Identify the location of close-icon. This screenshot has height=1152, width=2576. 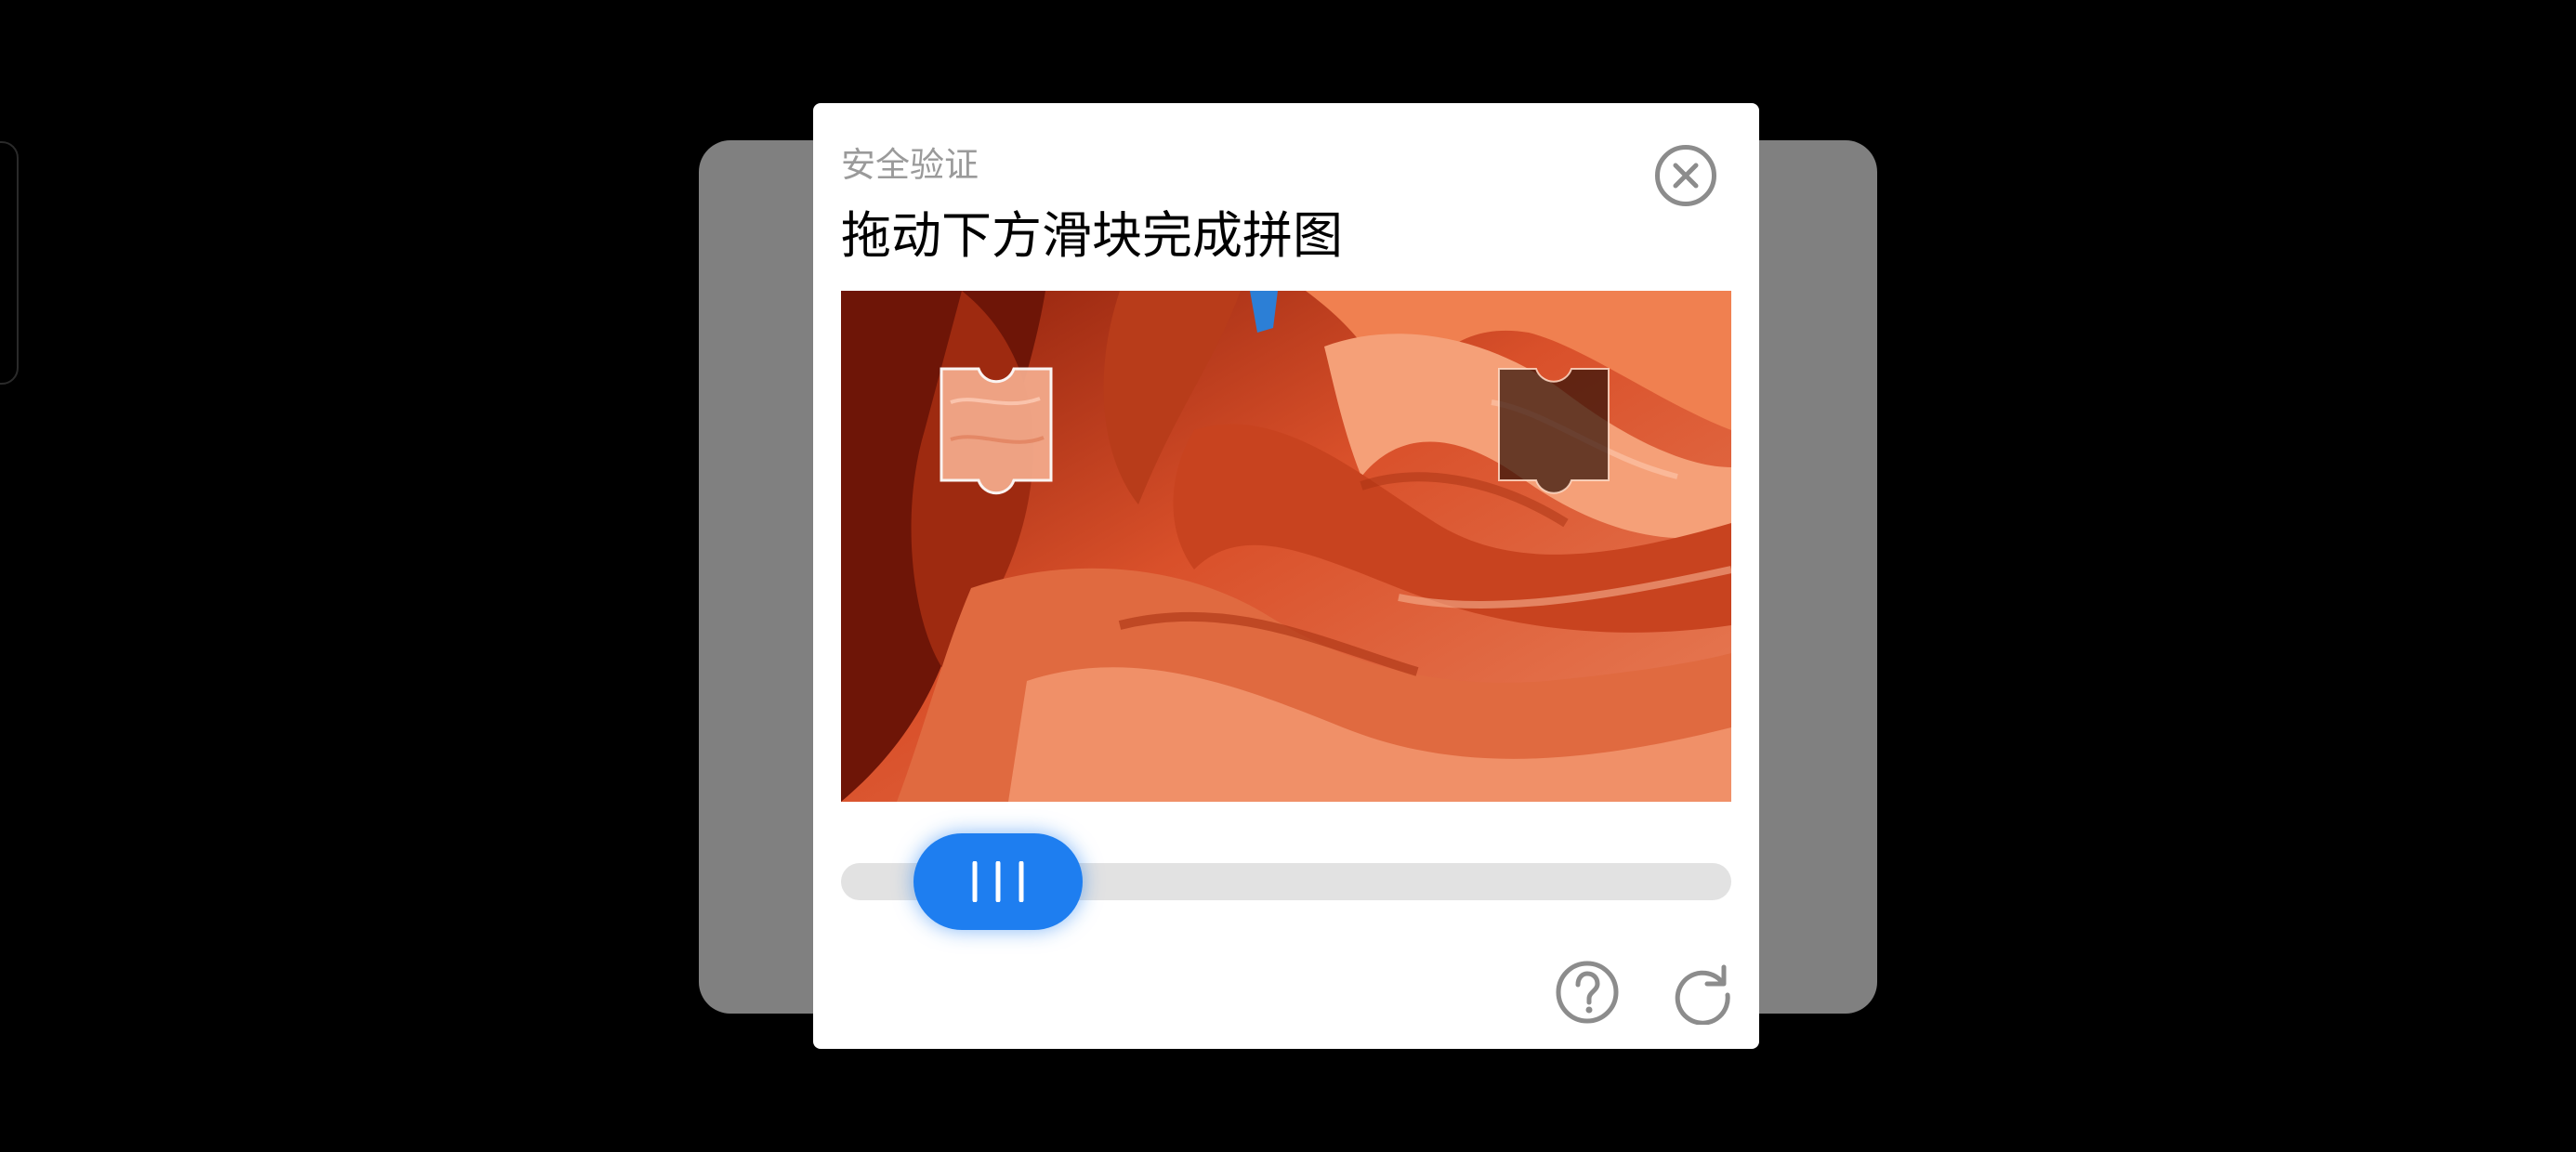
(1686, 176).